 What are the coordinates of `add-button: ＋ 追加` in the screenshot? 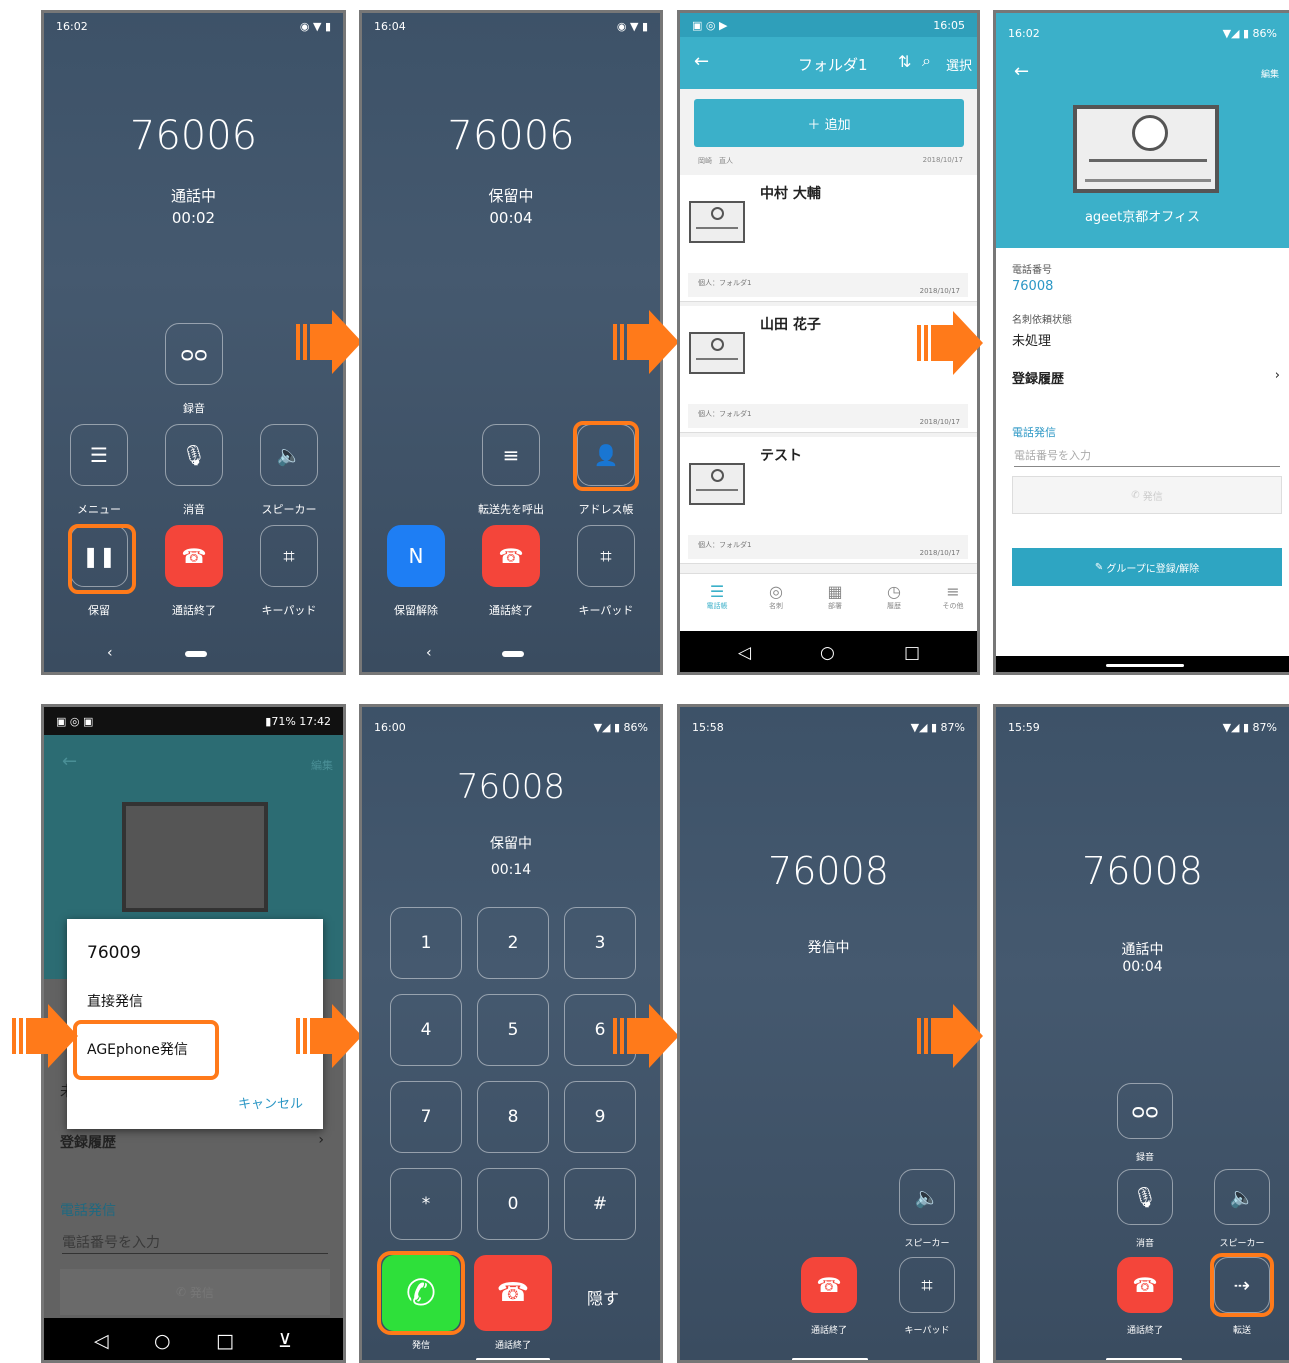 It's located at (829, 123).